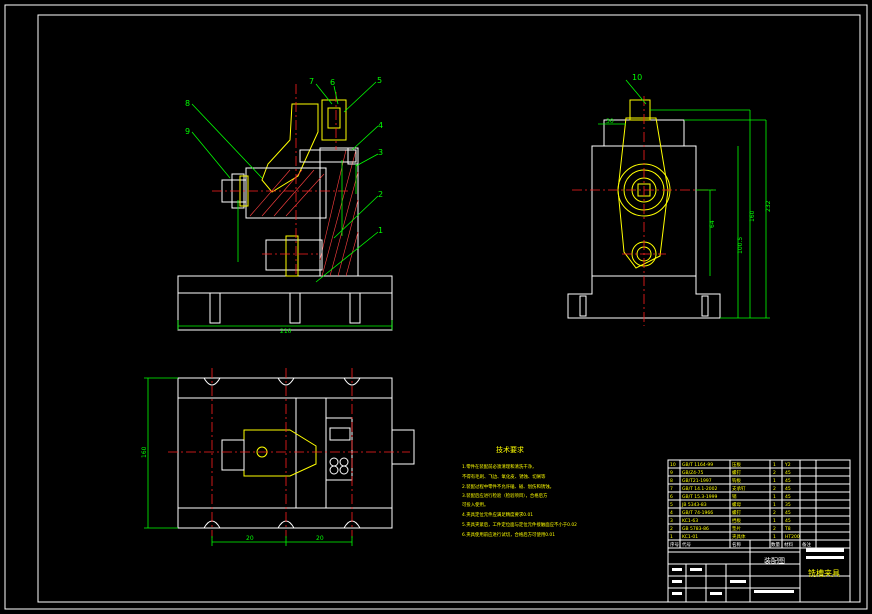 The height and width of the screenshot is (614, 872). What do you see at coordinates (673, 465) in the screenshot?
I see `bom-cell-no: 10` at bounding box center [673, 465].